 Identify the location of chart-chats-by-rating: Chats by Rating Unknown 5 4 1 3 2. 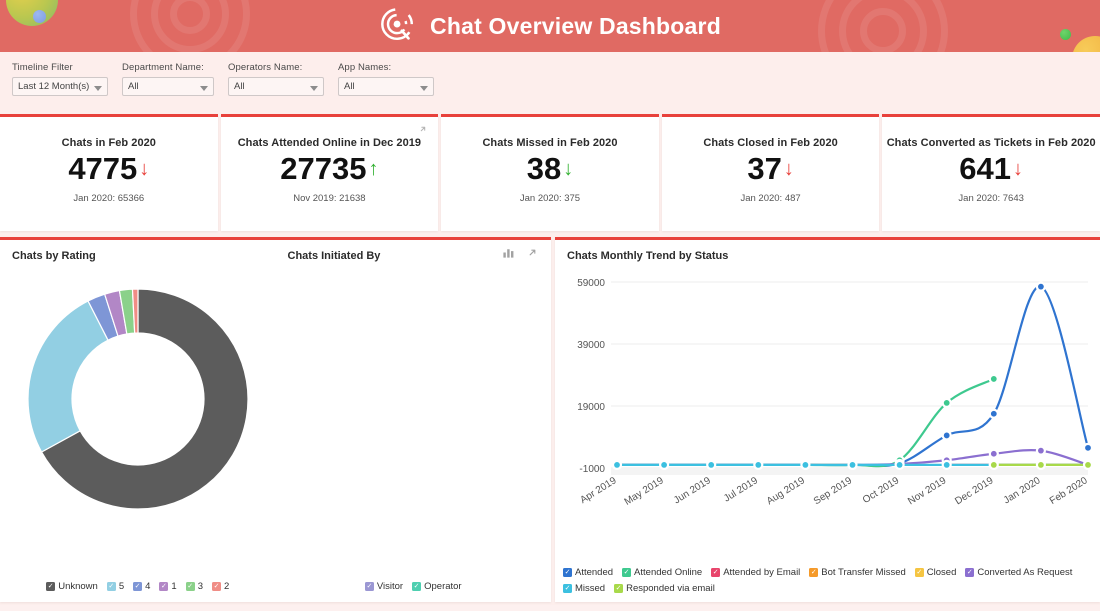
(138, 421).